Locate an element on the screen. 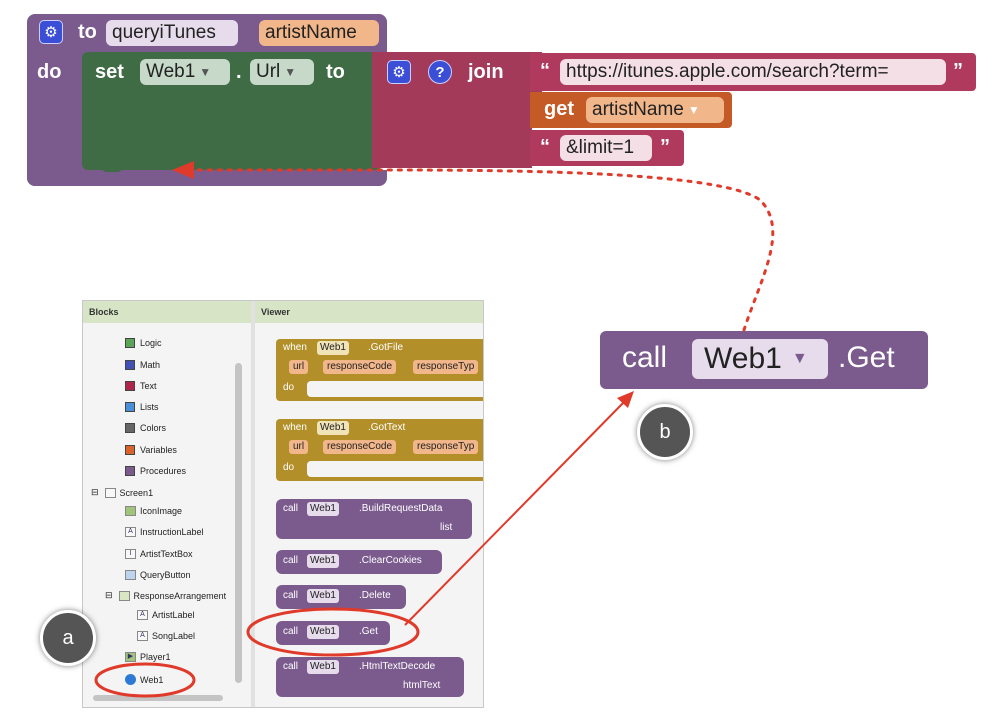 Image resolution: width=984 pixels, height=718 pixels. web1-highlight-ellipse is located at coordinates (145, 680).